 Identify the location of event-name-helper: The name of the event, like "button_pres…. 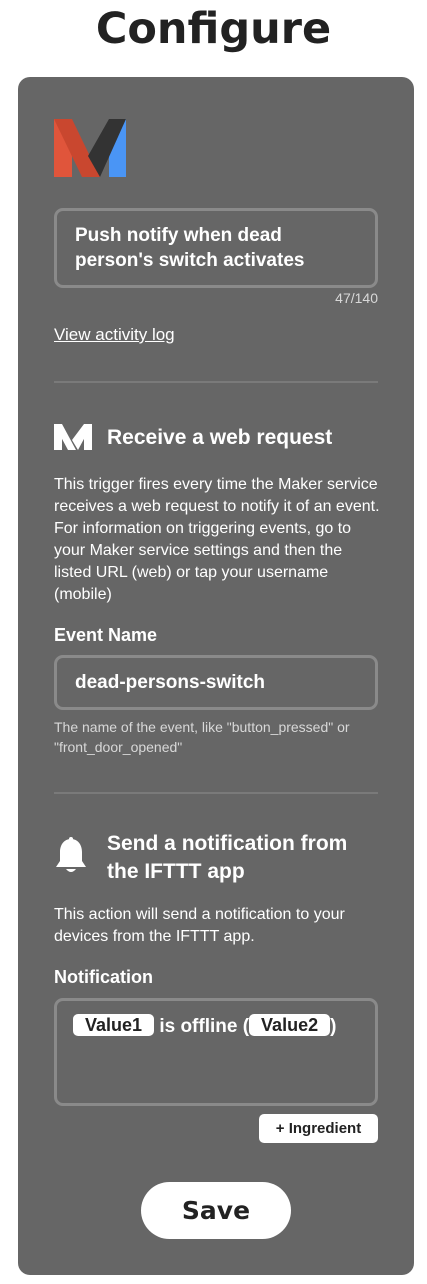
(202, 737).